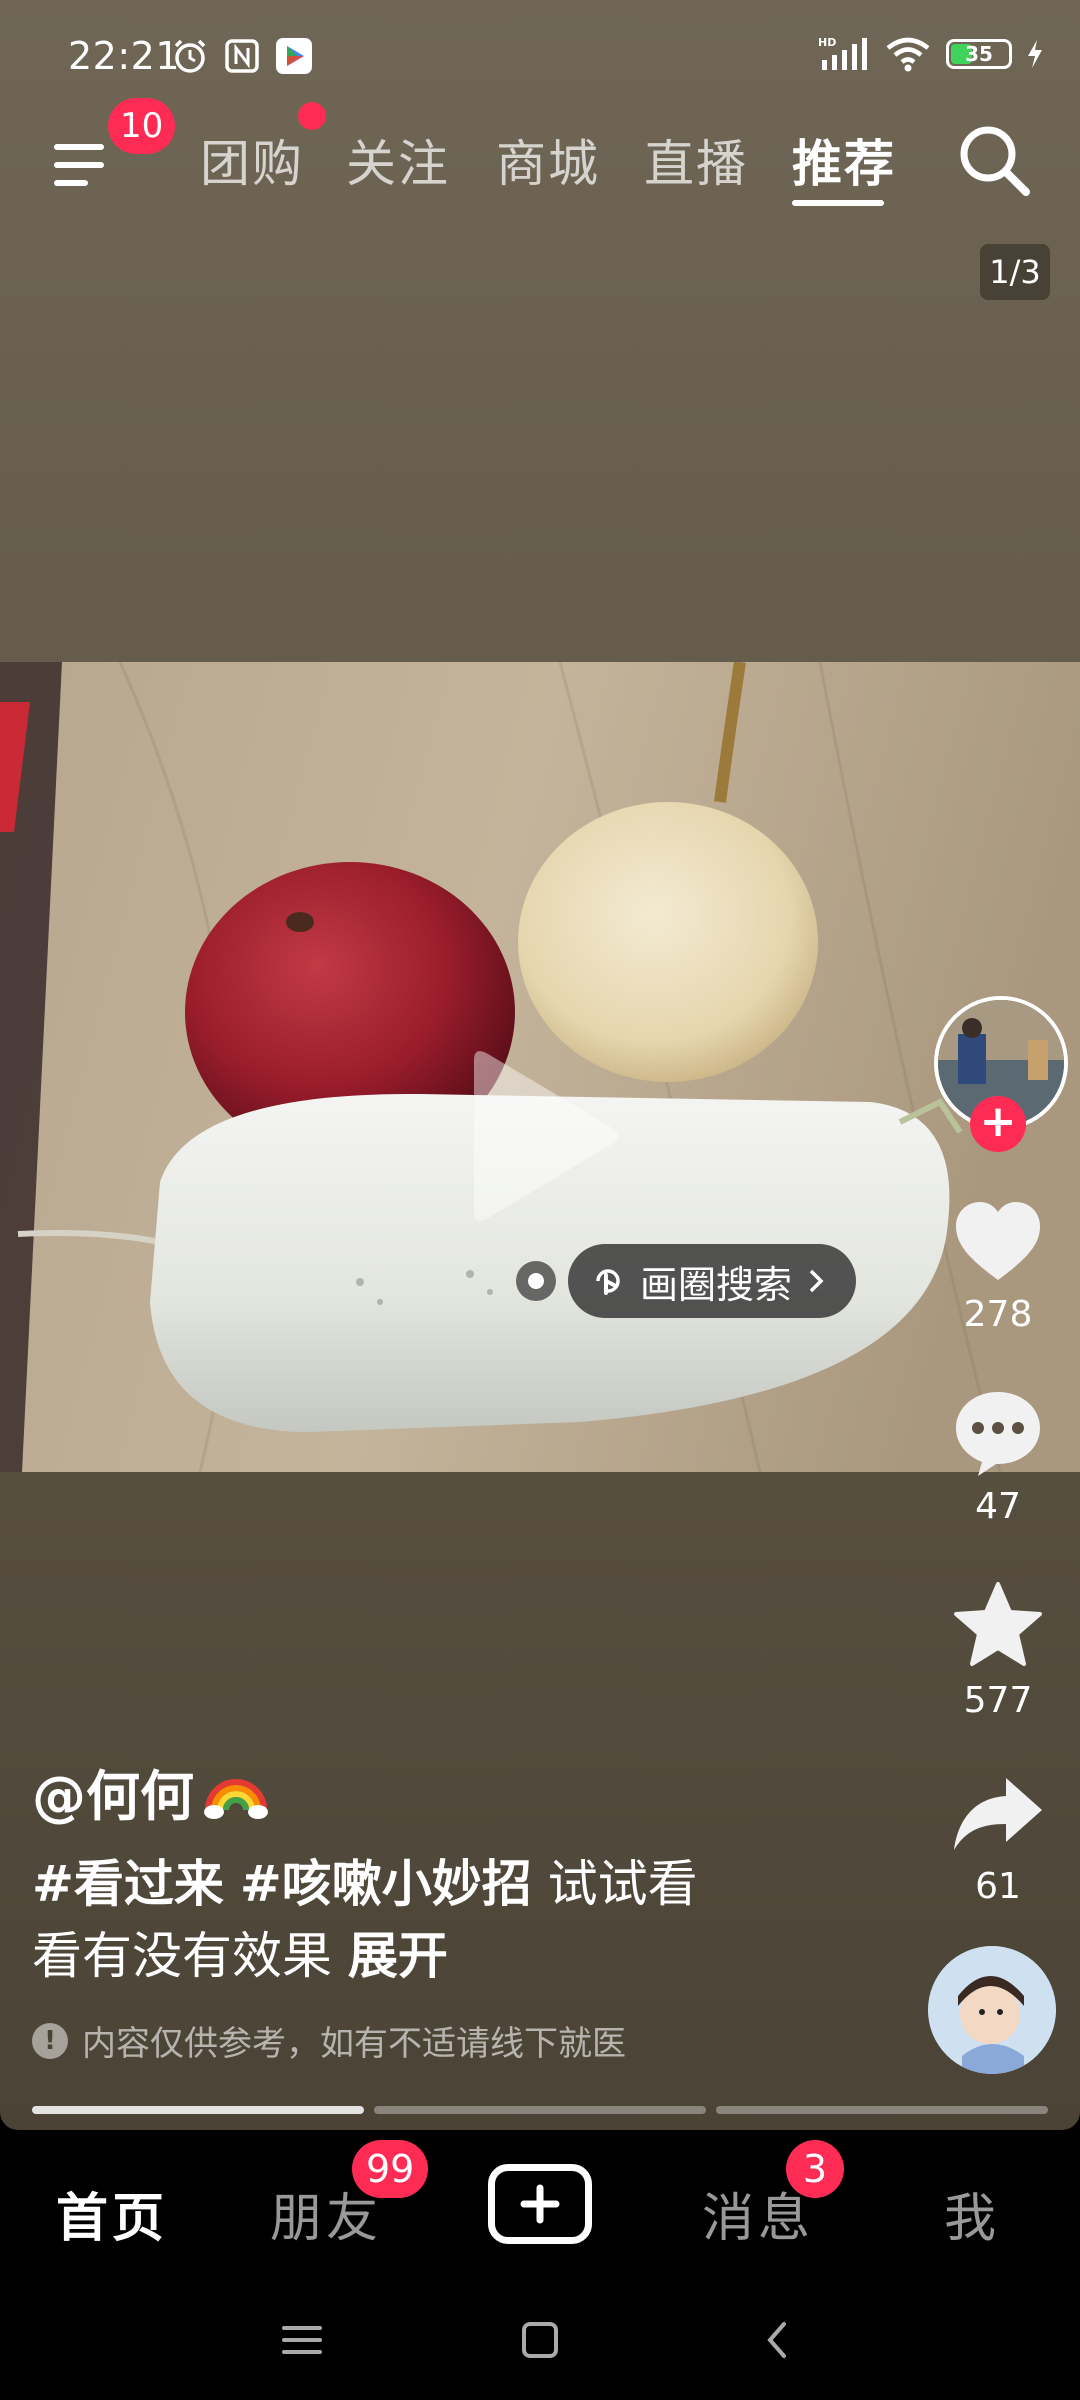 Image resolution: width=1080 pixels, height=2400 pixels. I want to click on search-icon, so click(994, 160).